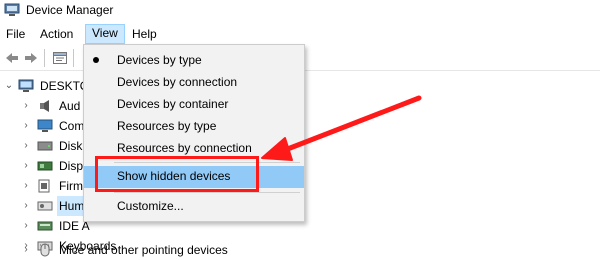  Describe the element at coordinates (96, 60) in the screenshot. I see `radio-bullet-icon` at that location.